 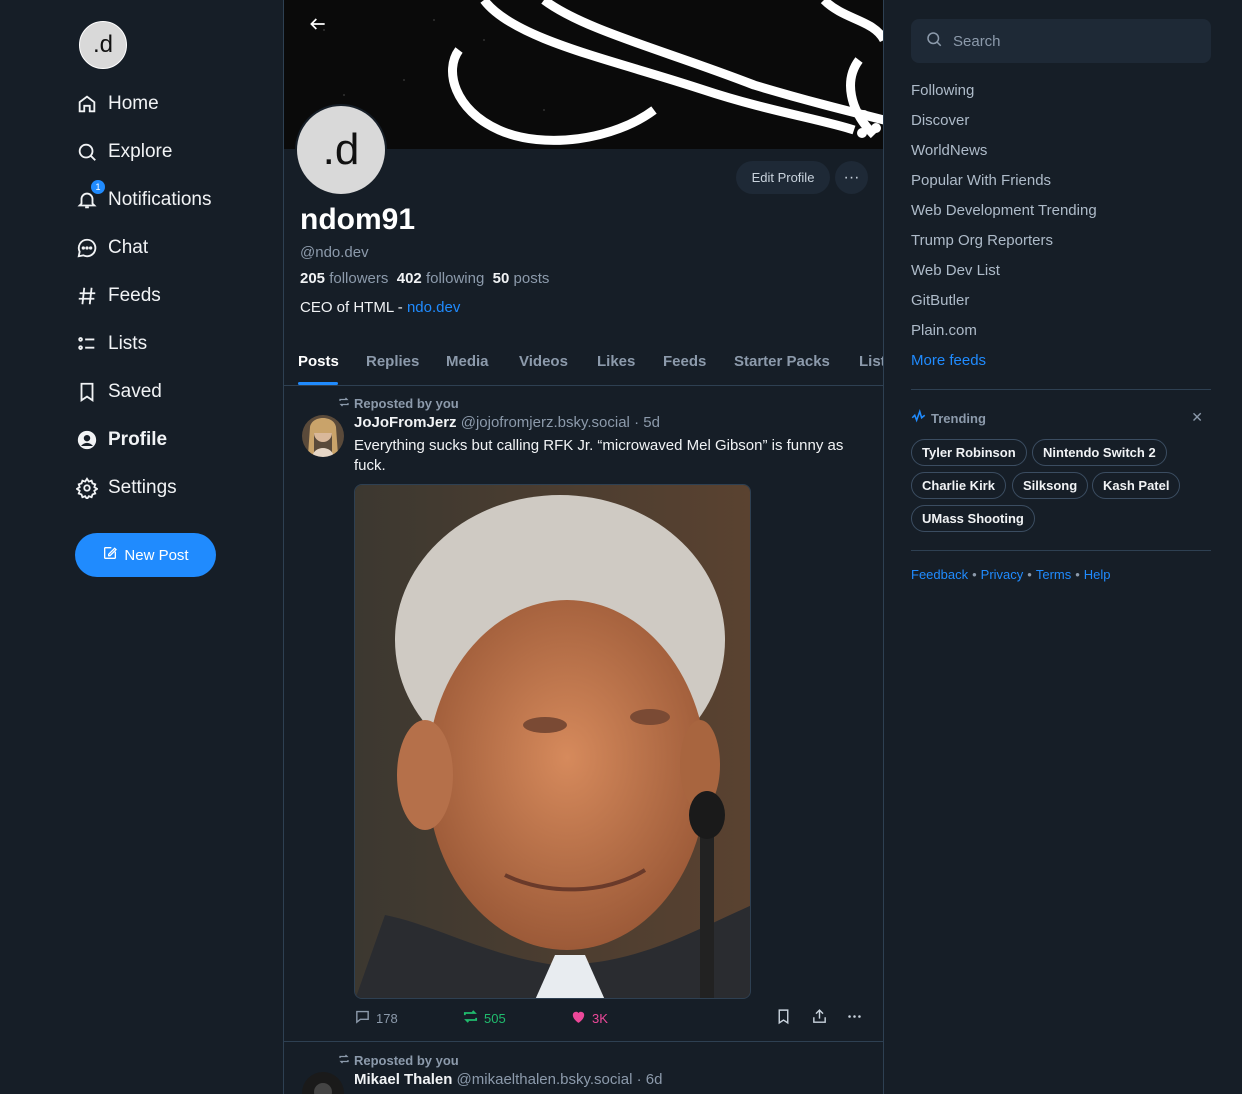 I want to click on trending-topic: UMass Shooting, so click(x=973, y=518).